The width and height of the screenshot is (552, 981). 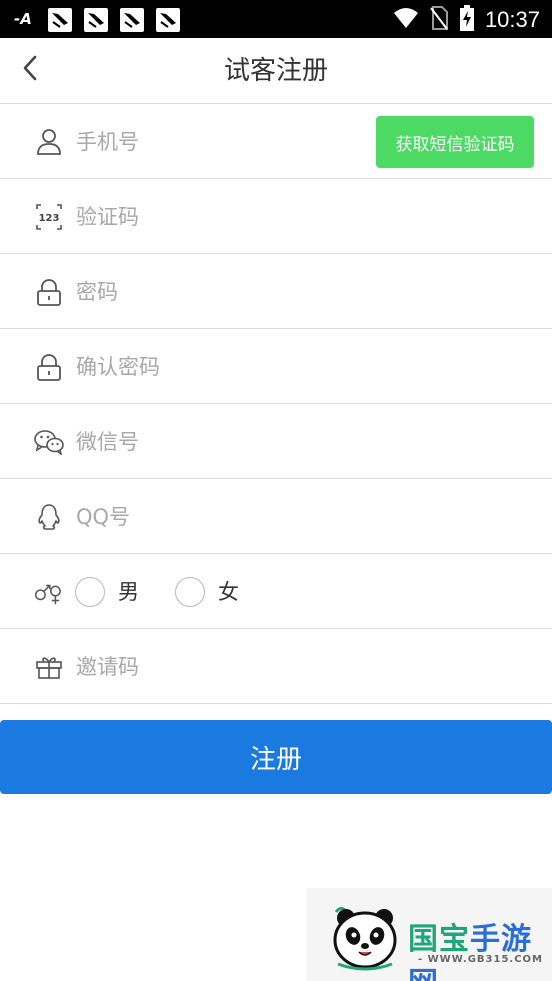 What do you see at coordinates (455, 142) in the screenshot?
I see `get-sms-code-button: 获取短信验证码` at bounding box center [455, 142].